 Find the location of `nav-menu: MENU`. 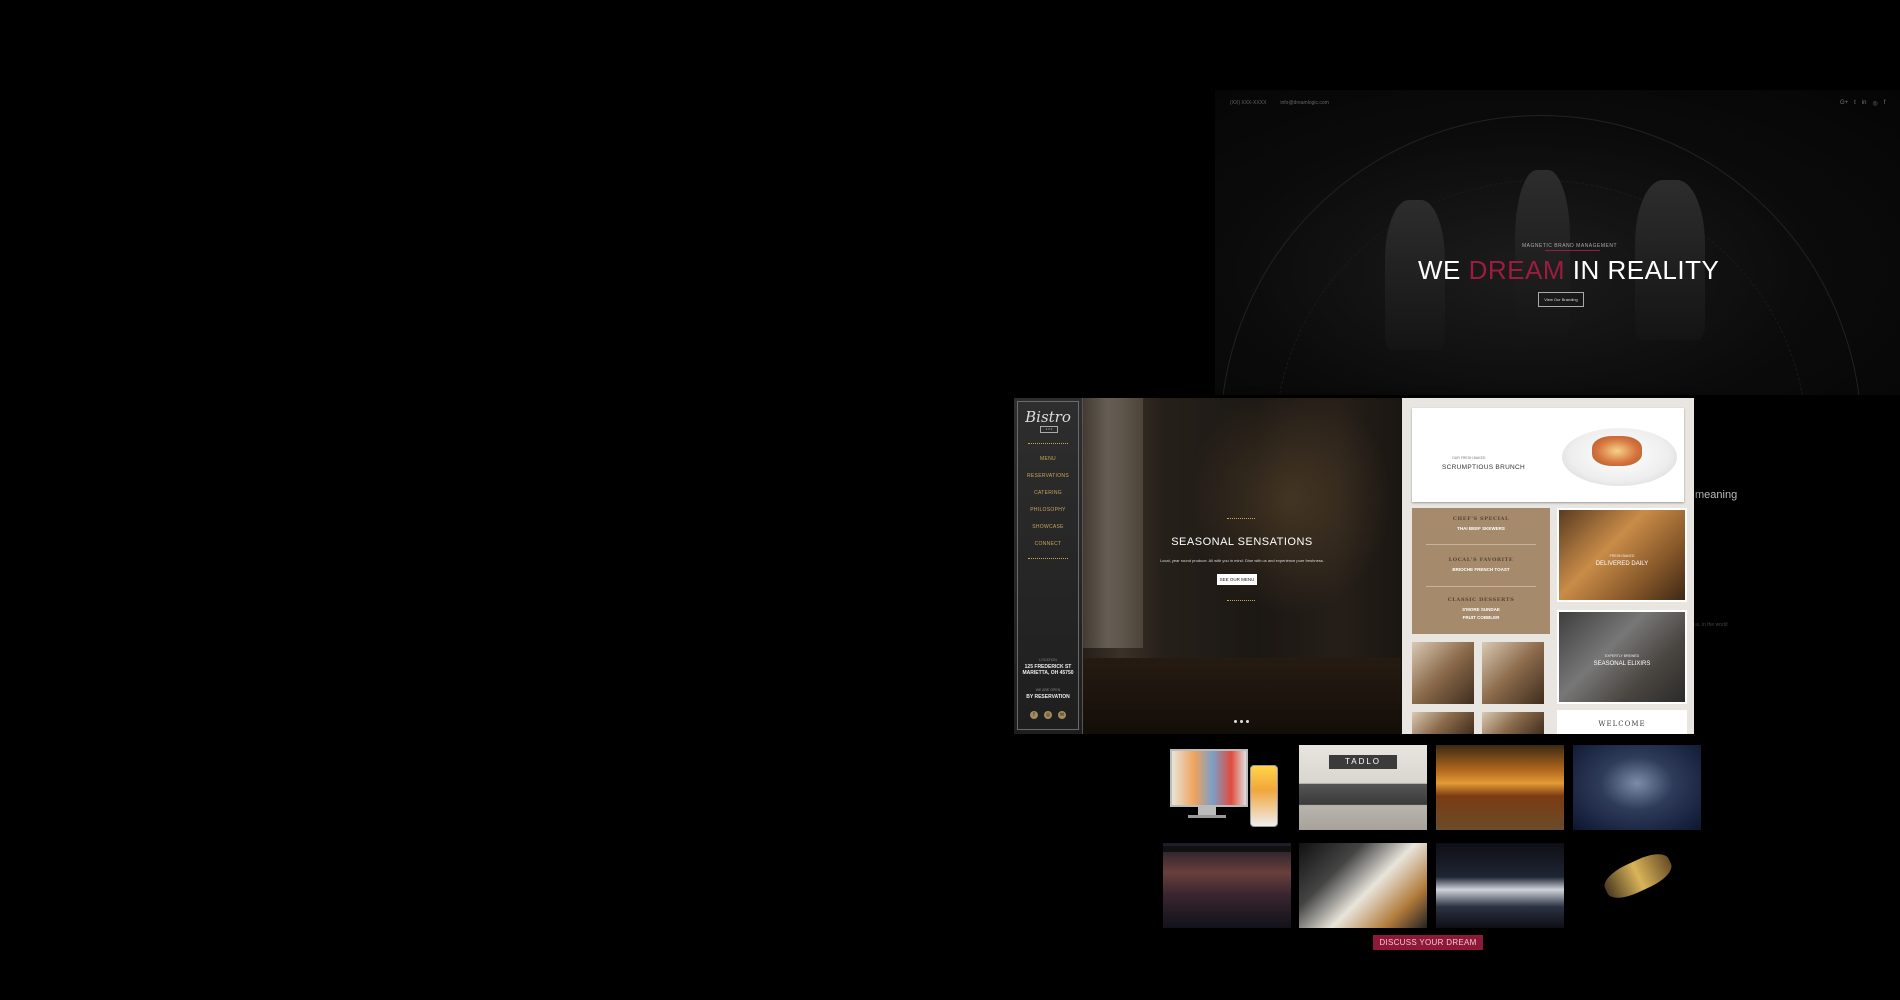

nav-menu: MENU is located at coordinates (1048, 459).